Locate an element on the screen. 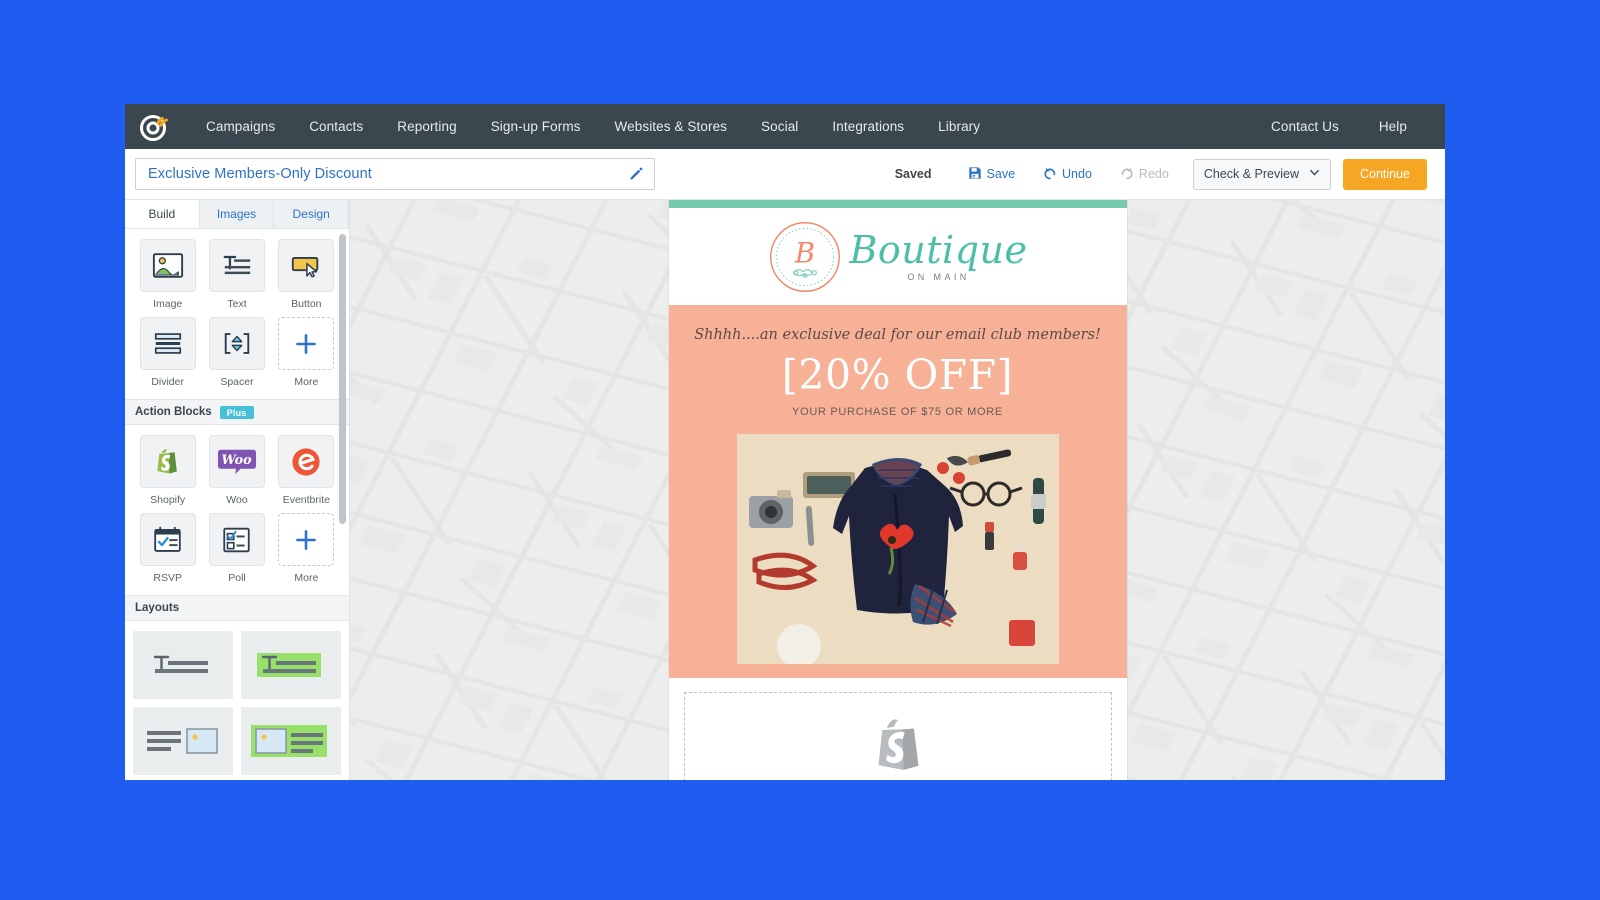 The width and height of the screenshot is (1600, 900). svg-text: Woo is located at coordinates (236, 459).